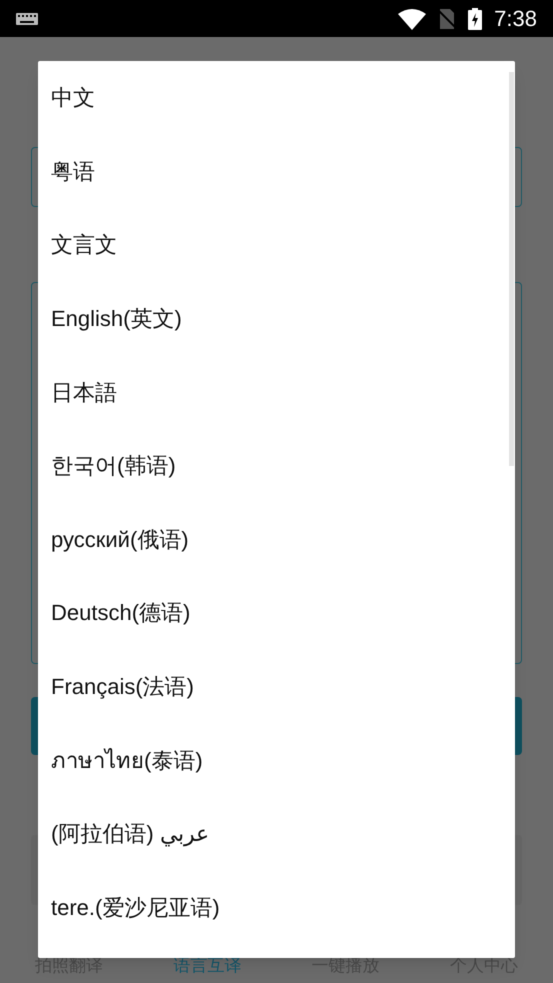 This screenshot has width=553, height=983. Describe the element at coordinates (276, 833) in the screenshot. I see `language-option: (阿拉伯语) عربي` at that location.